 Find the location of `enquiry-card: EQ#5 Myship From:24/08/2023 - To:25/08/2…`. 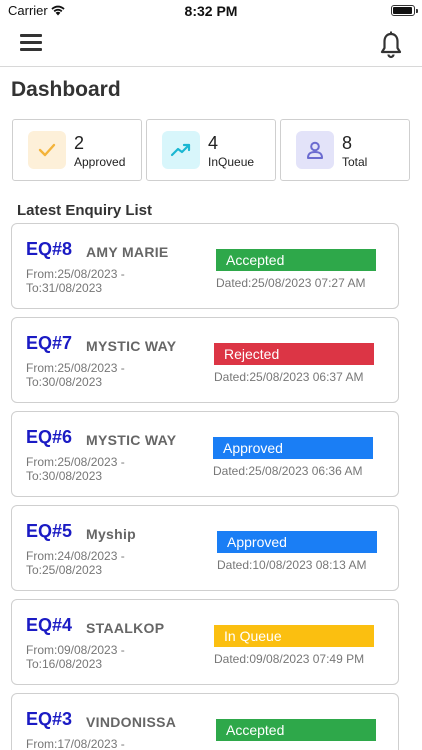

enquiry-card: EQ#5 Myship From:24/08/2023 - To:25/08/2… is located at coordinates (205, 548).